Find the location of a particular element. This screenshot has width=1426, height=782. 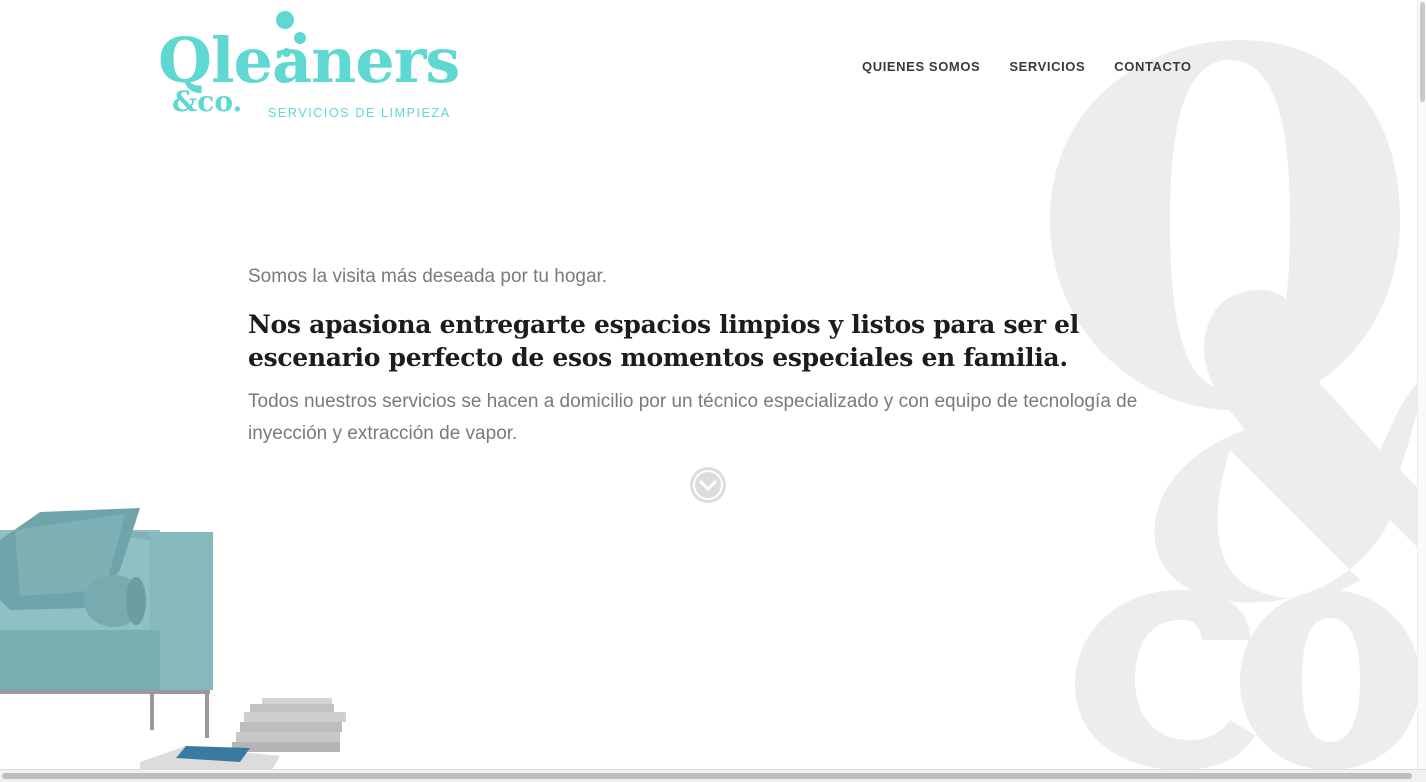

scroll-down-button is located at coordinates (708, 485).